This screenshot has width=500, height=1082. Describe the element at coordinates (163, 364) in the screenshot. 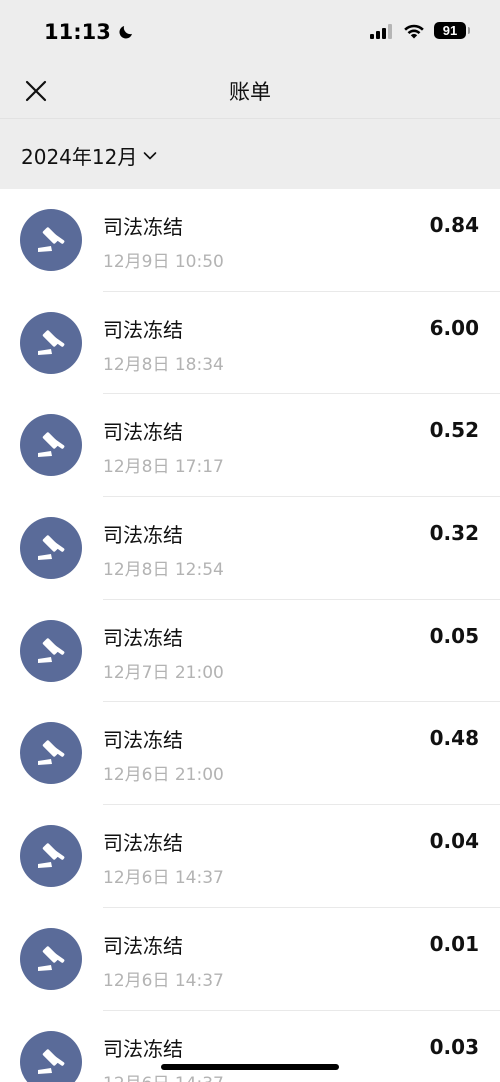

I see `transaction-time: 12月8日 18:34` at that location.